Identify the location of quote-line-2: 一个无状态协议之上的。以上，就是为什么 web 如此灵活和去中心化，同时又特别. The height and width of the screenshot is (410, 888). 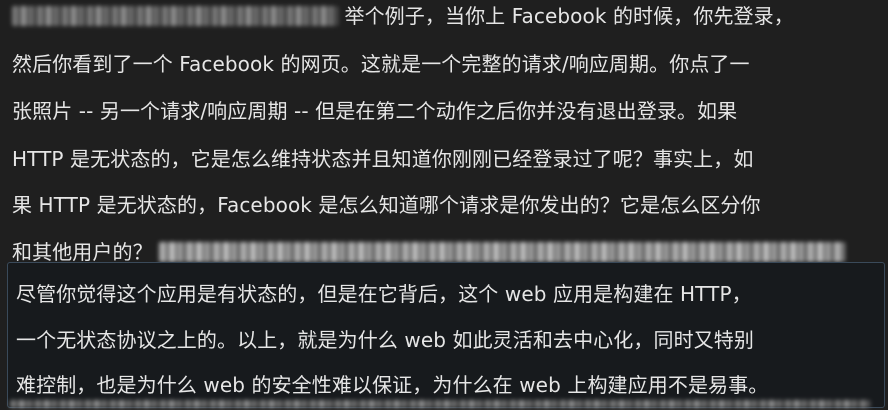
(385, 340).